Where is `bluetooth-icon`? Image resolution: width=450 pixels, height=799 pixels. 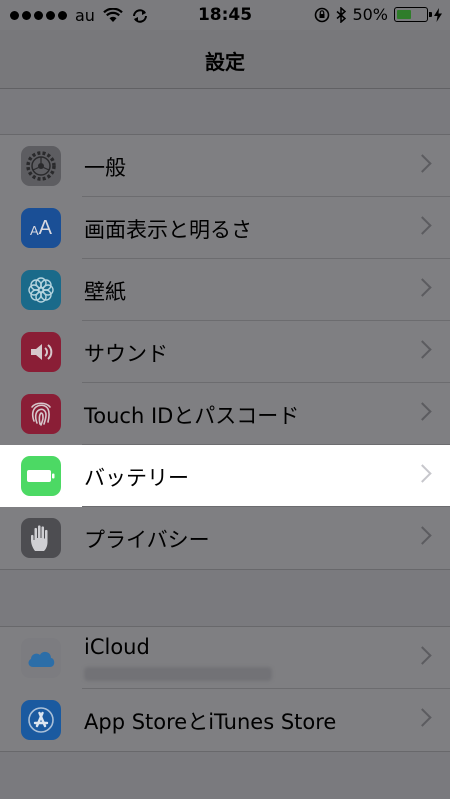
bluetooth-icon is located at coordinates (341, 14).